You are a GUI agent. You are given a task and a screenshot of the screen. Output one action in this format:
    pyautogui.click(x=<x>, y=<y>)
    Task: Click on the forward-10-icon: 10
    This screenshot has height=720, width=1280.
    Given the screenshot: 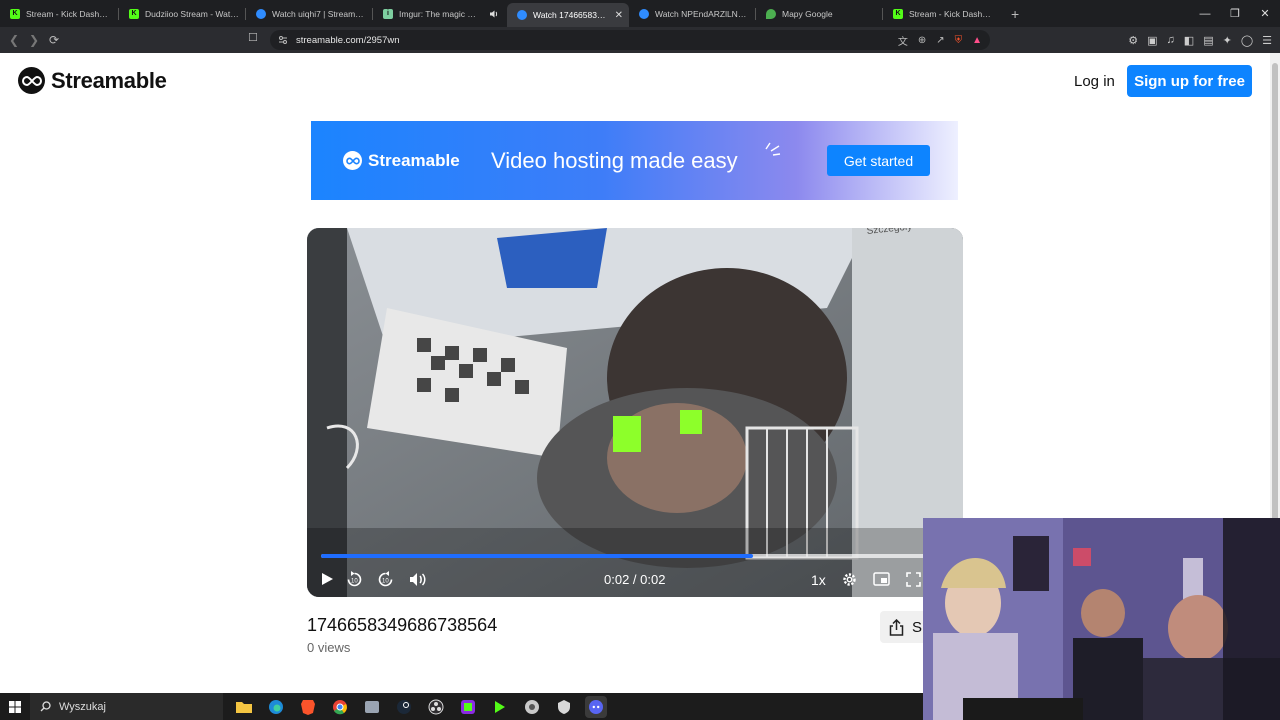 What is the action you would take?
    pyautogui.click(x=385, y=579)
    